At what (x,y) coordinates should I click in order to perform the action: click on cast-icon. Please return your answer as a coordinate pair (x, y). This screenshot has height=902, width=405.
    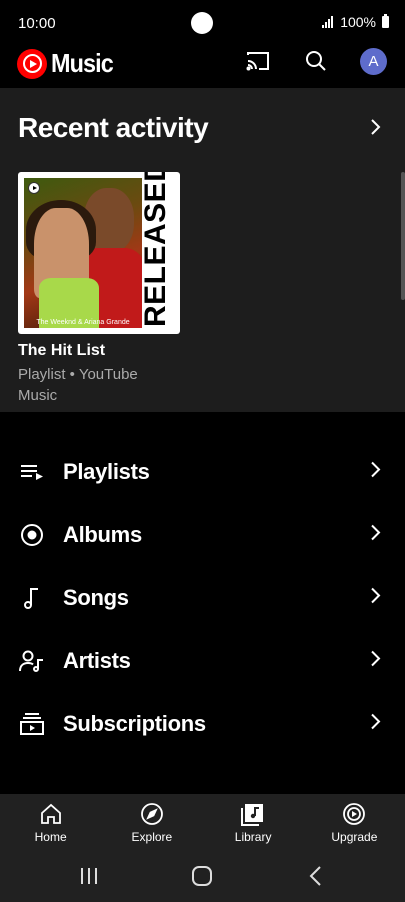
    Looking at the image, I should click on (258, 61).